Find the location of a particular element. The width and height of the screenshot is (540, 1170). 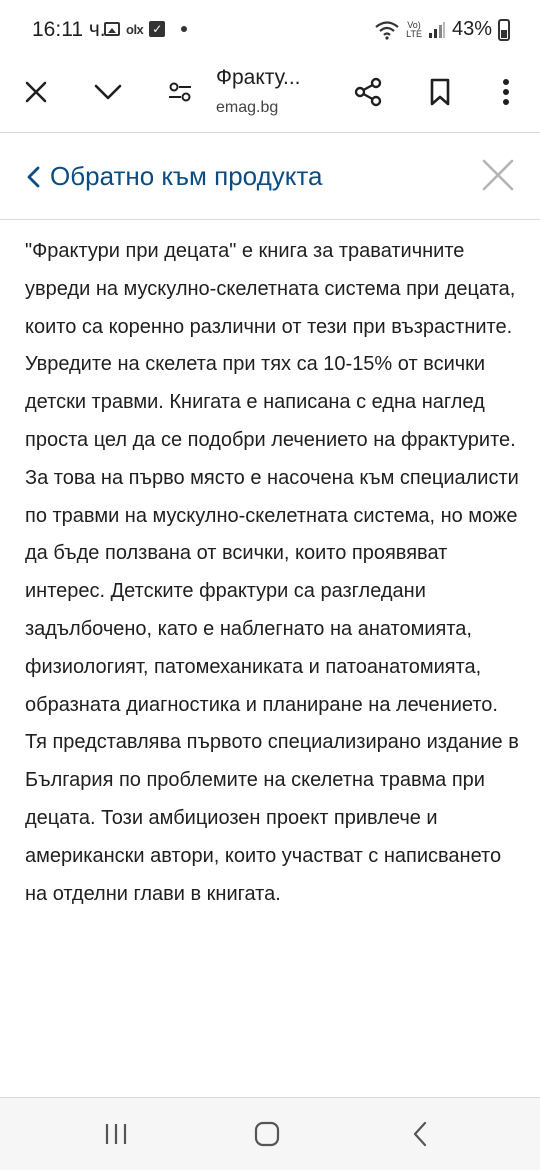

back-button is located at coordinates (420, 1134).